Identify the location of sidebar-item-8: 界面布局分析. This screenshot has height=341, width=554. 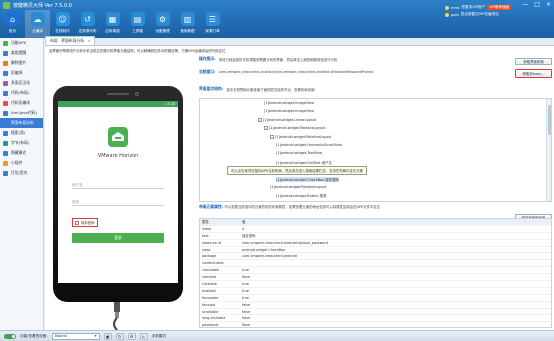
(21, 123).